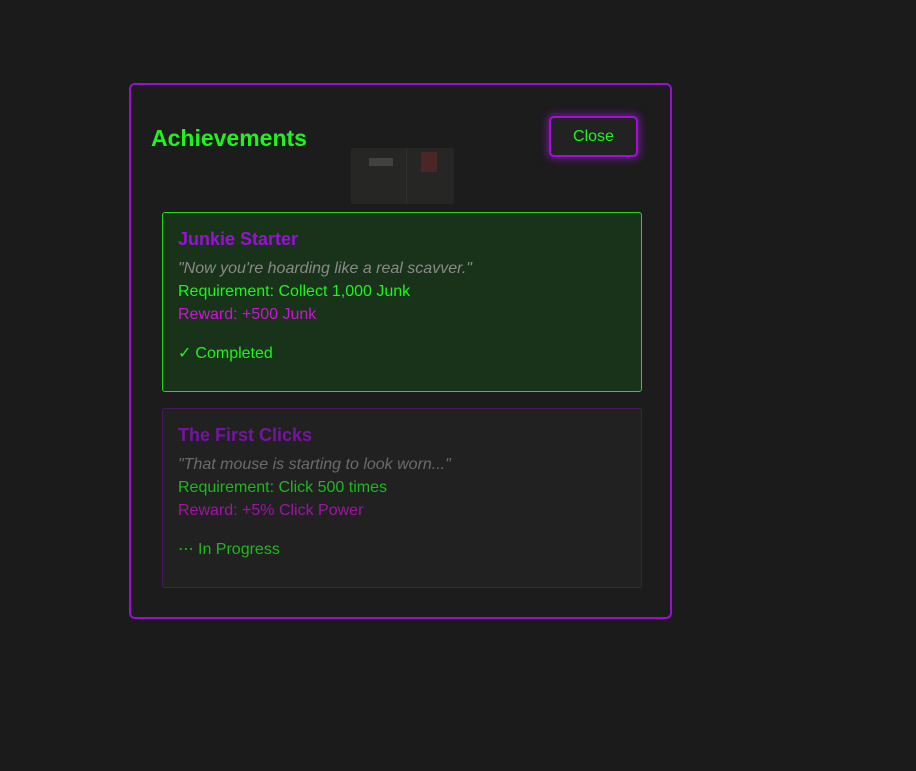  Describe the element at coordinates (282, 487) in the screenshot. I see `achievement-requirement: Requirement: Click 500 times` at that location.